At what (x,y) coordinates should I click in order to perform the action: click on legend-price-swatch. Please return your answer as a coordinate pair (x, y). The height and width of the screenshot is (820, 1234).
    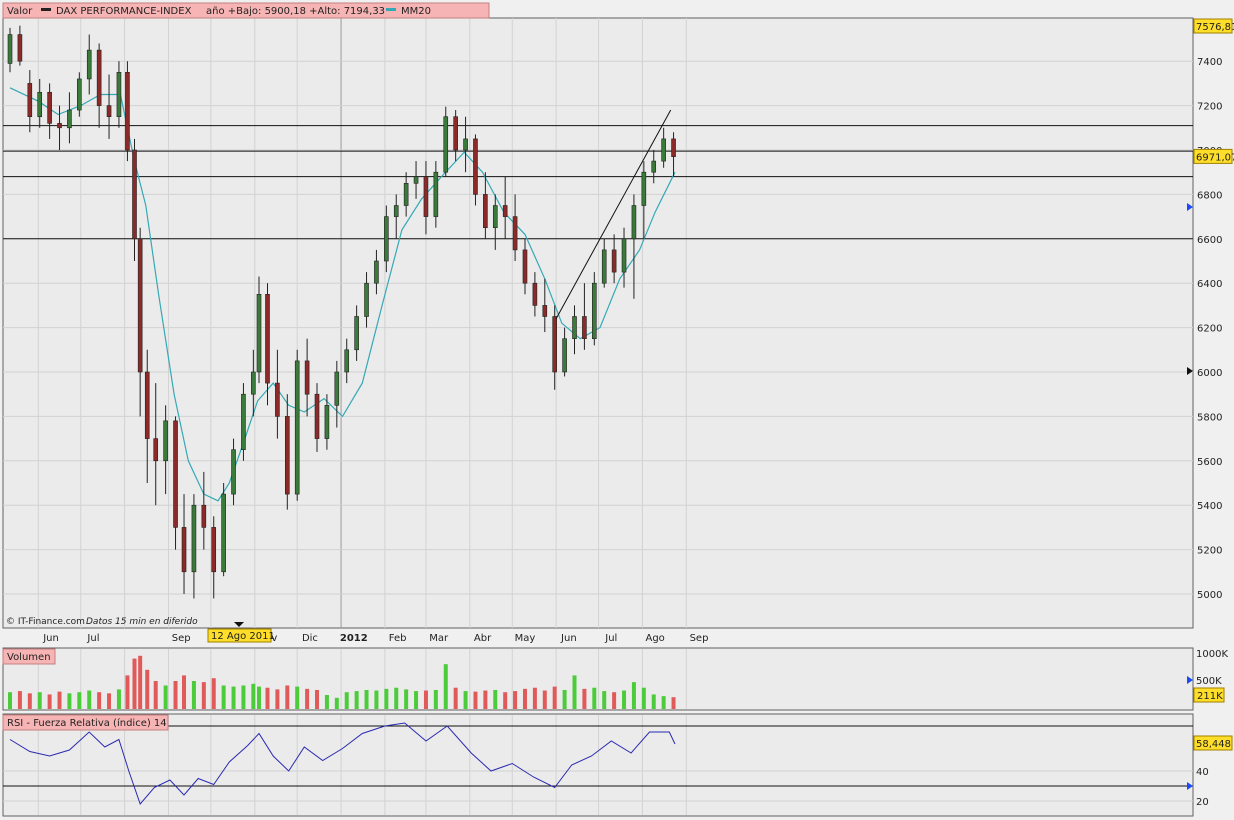
    Looking at the image, I should click on (46, 9).